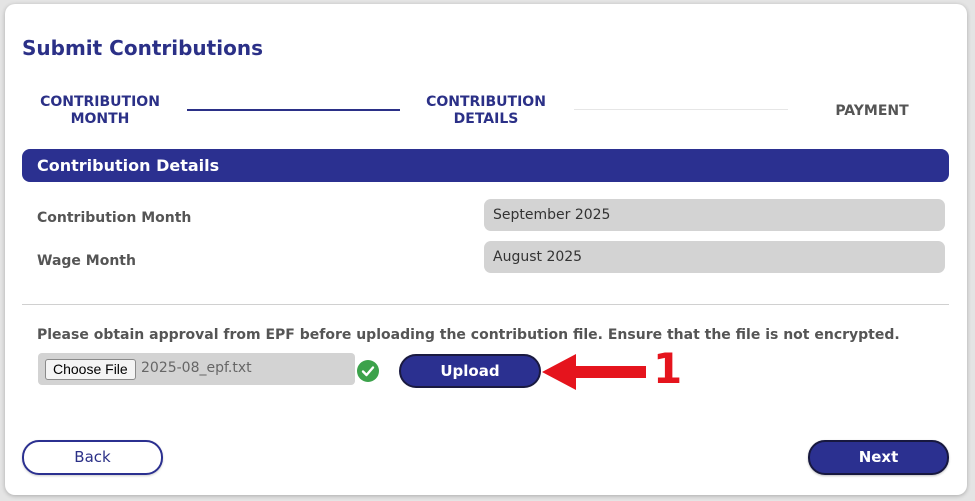 This screenshot has width=975, height=501. I want to click on next-button: Next, so click(878, 457).